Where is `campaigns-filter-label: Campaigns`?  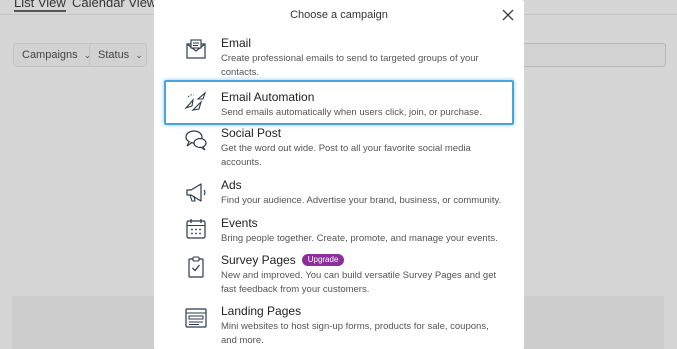 campaigns-filter-label: Campaigns is located at coordinates (50, 55).